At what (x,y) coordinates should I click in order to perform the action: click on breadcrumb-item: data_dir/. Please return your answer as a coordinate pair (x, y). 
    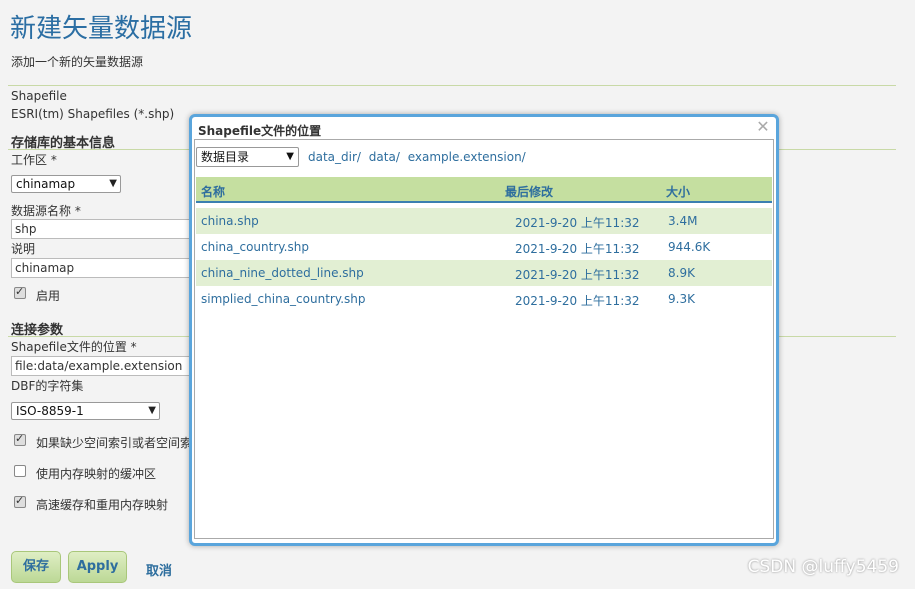
    Looking at the image, I should click on (334, 157).